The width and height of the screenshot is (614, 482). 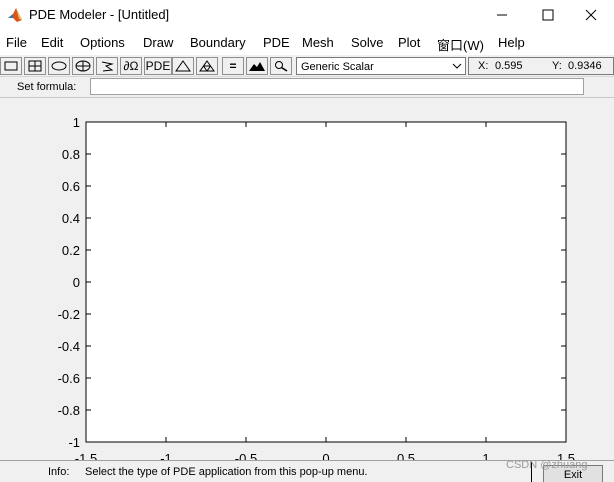 I want to click on set-formula-label: Set formula:, so click(x=47, y=87).